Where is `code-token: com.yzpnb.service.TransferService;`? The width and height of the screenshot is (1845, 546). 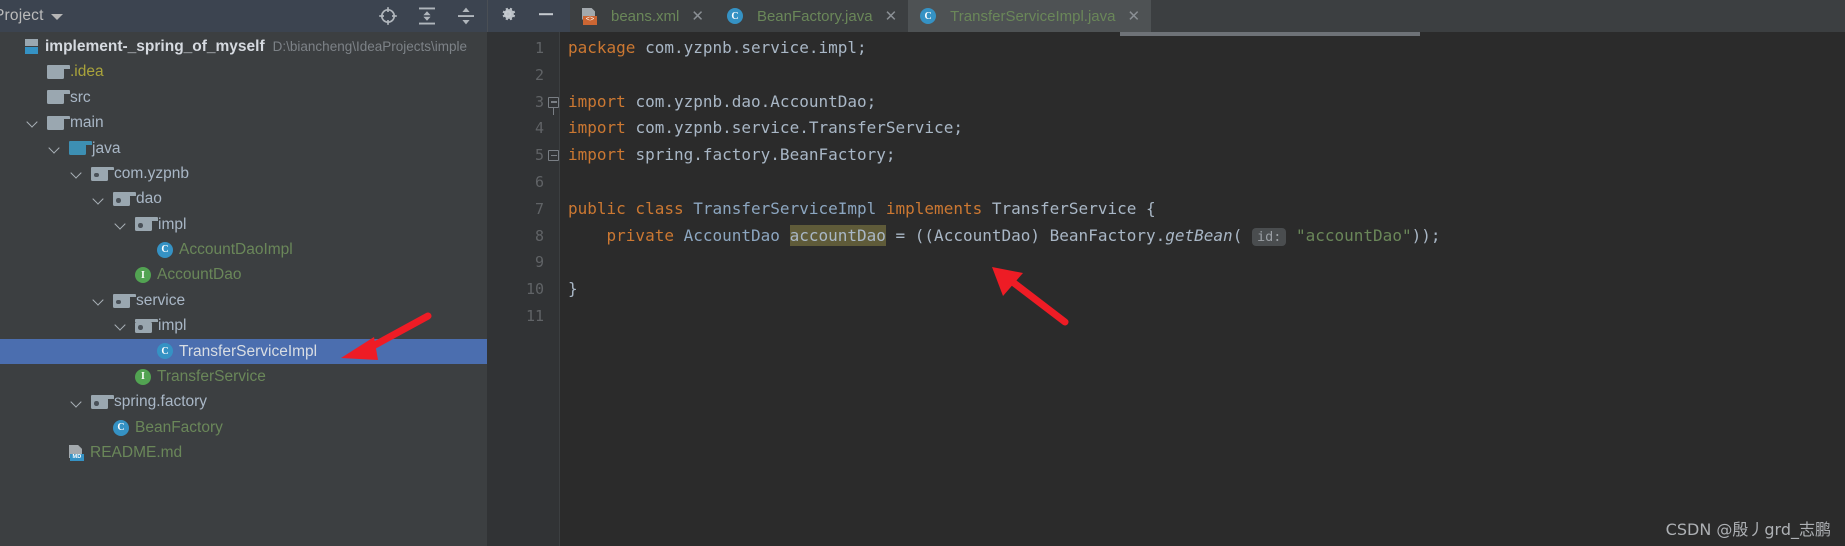
code-token: com.yzpnb.service.TransferService; is located at coordinates (799, 128).